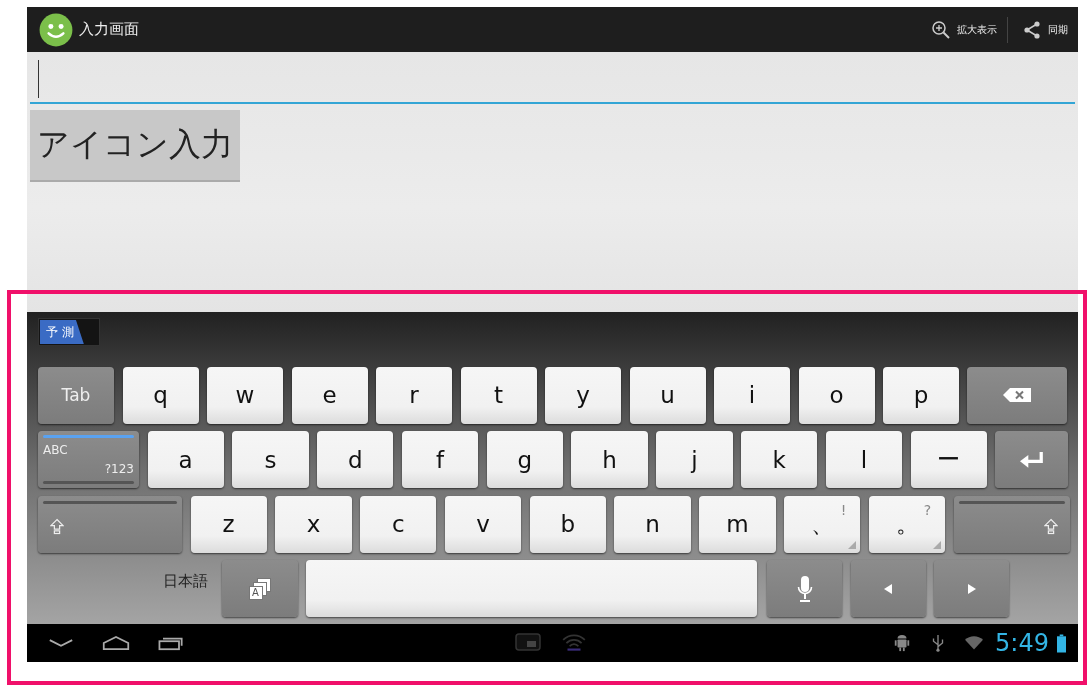 This screenshot has height=686, width=1089. I want to click on keyboard-key: u, so click(667, 395).